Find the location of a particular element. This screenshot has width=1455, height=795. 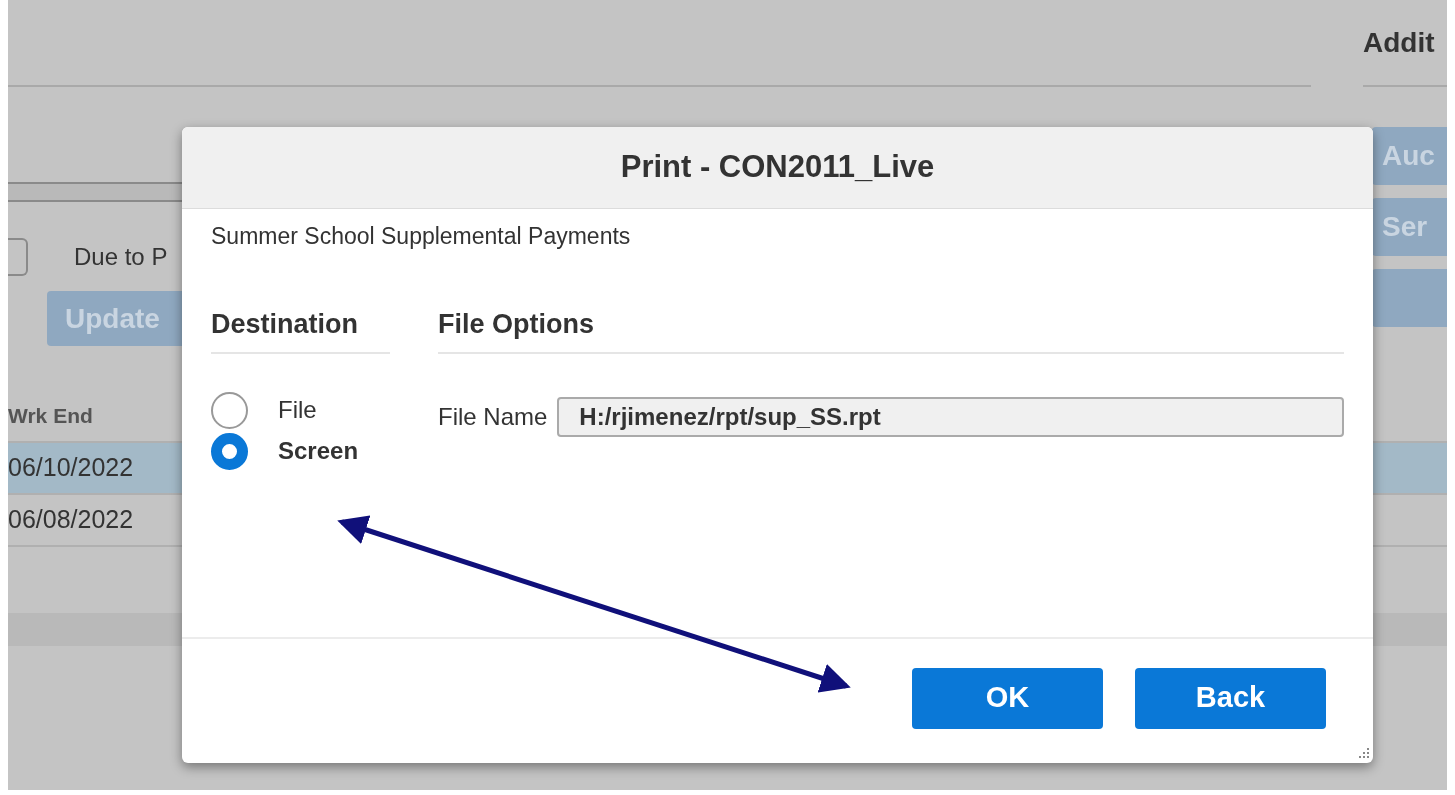

radio-label: File is located at coordinates (297, 410).